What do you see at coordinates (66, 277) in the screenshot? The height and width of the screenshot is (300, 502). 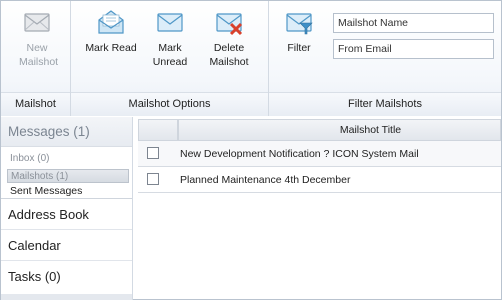 I see `nav-section-tasks: Tasks (0)` at bounding box center [66, 277].